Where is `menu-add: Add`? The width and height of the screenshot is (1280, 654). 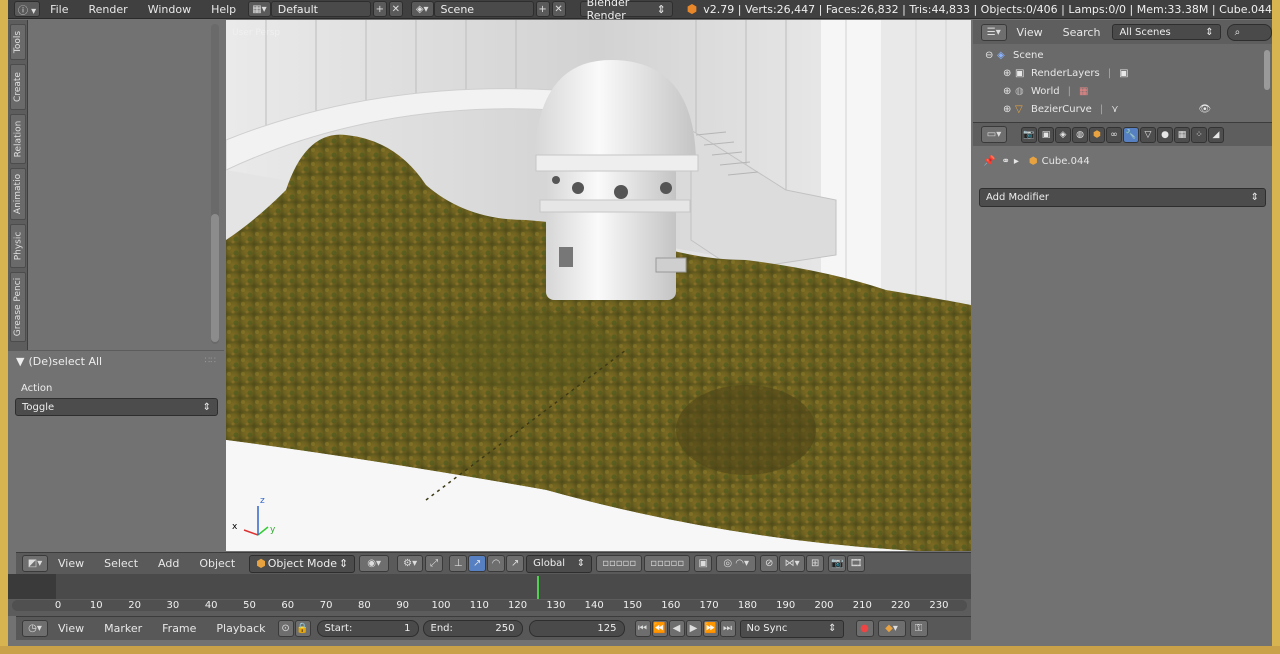 menu-add: Add is located at coordinates (168, 563).